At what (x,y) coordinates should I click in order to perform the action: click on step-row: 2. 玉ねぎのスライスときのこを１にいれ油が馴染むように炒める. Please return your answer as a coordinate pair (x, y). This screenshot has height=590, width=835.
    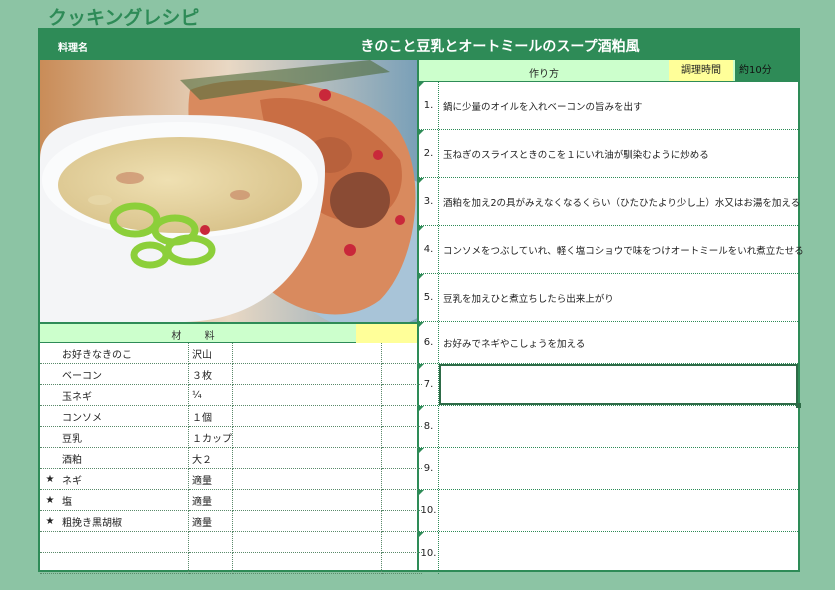
    Looking at the image, I should click on (608, 154).